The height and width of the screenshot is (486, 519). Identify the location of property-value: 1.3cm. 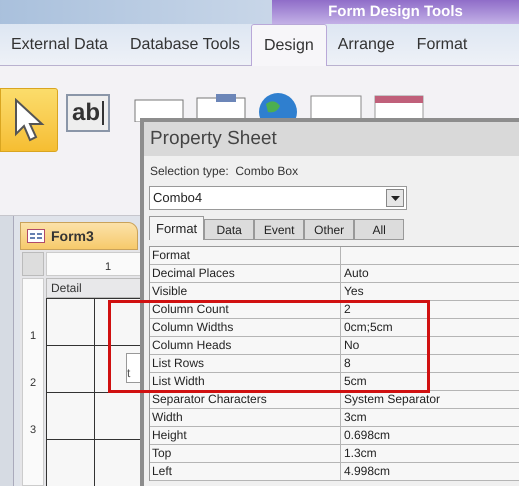
(359, 453).